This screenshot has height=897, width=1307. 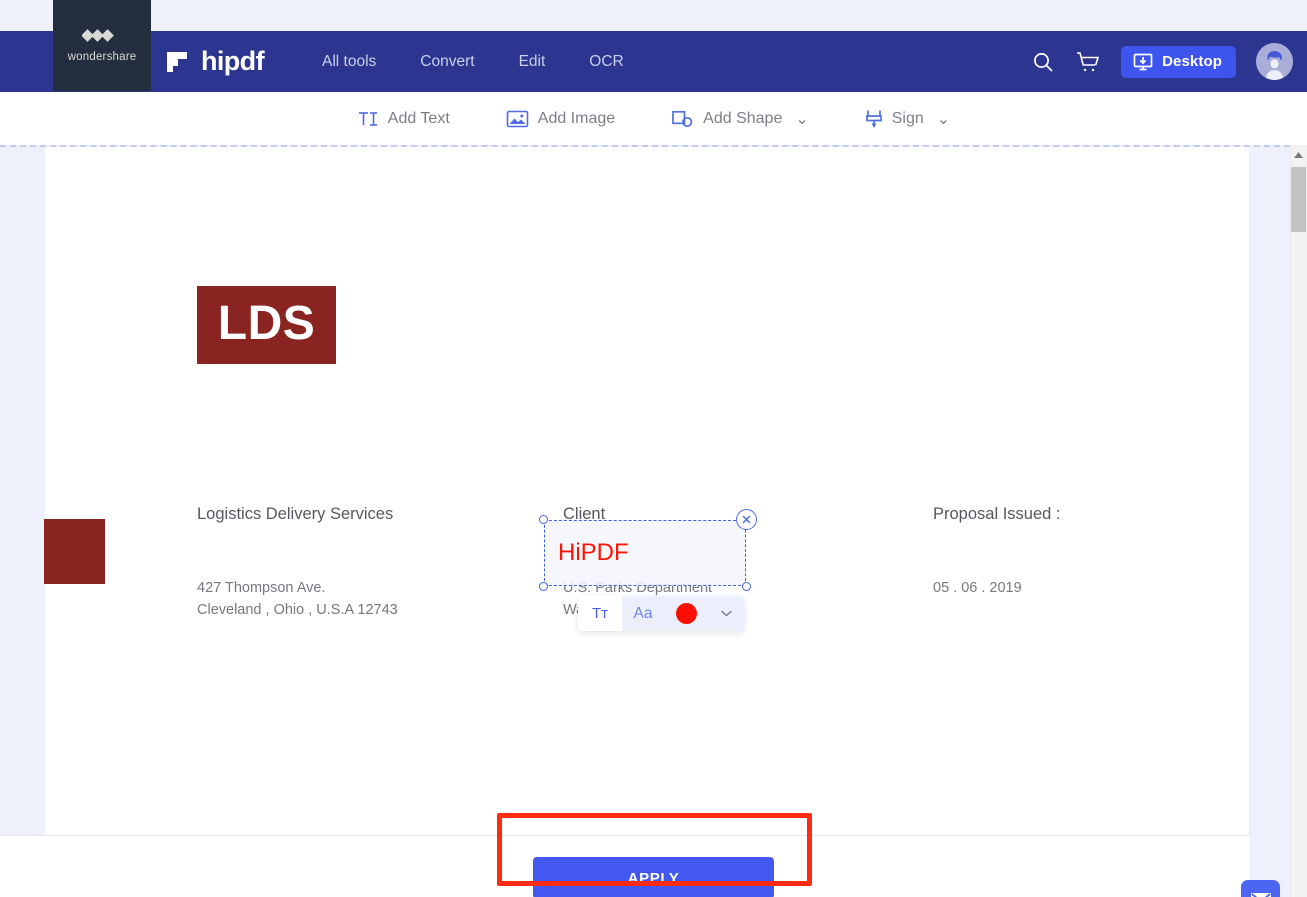 I want to click on resize-handle-bottom-right, so click(x=746, y=586).